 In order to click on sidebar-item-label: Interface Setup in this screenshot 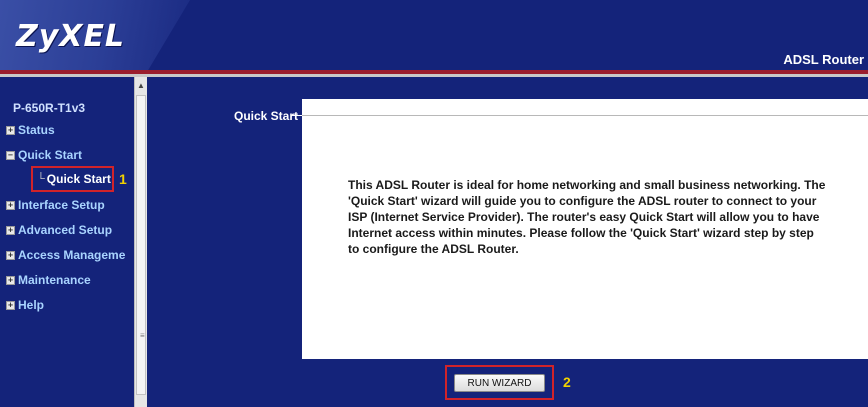, I will do `click(61, 205)`.